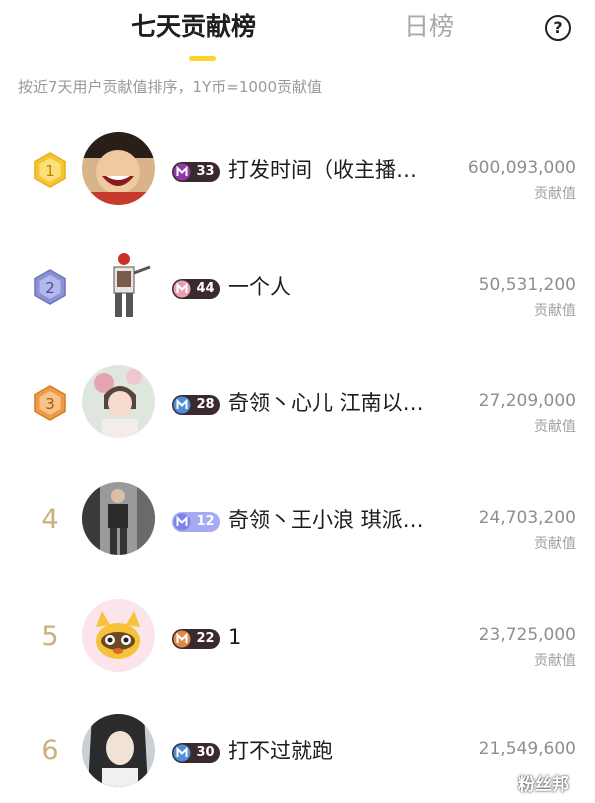 Image resolution: width=595 pixels, height=803 pixels. What do you see at coordinates (521, 168) in the screenshot?
I see `contribution-score: 600,093,000` at bounding box center [521, 168].